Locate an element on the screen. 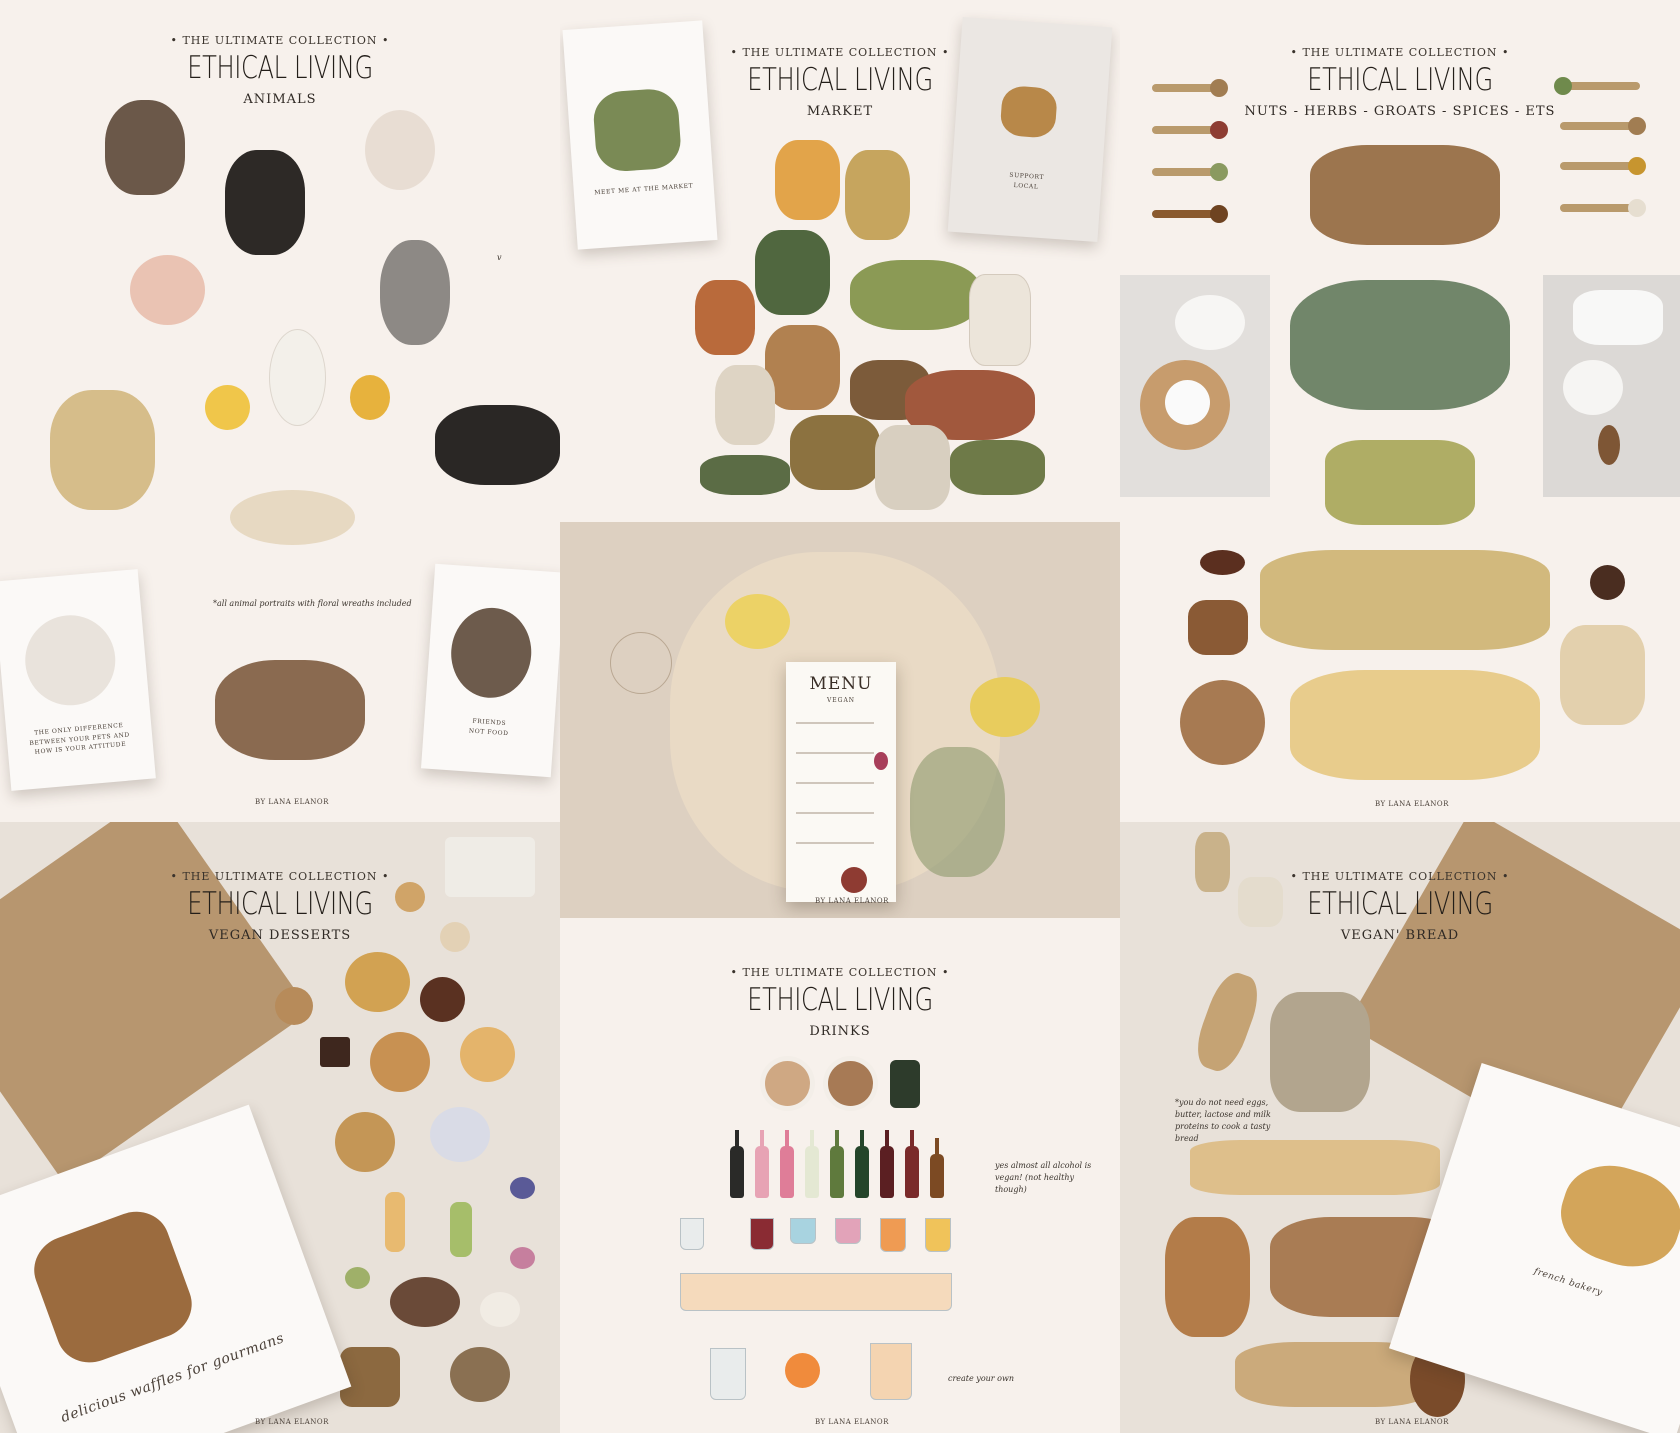 The height and width of the screenshot is (1433, 1680). star-anise-illustration is located at coordinates (1607, 582).